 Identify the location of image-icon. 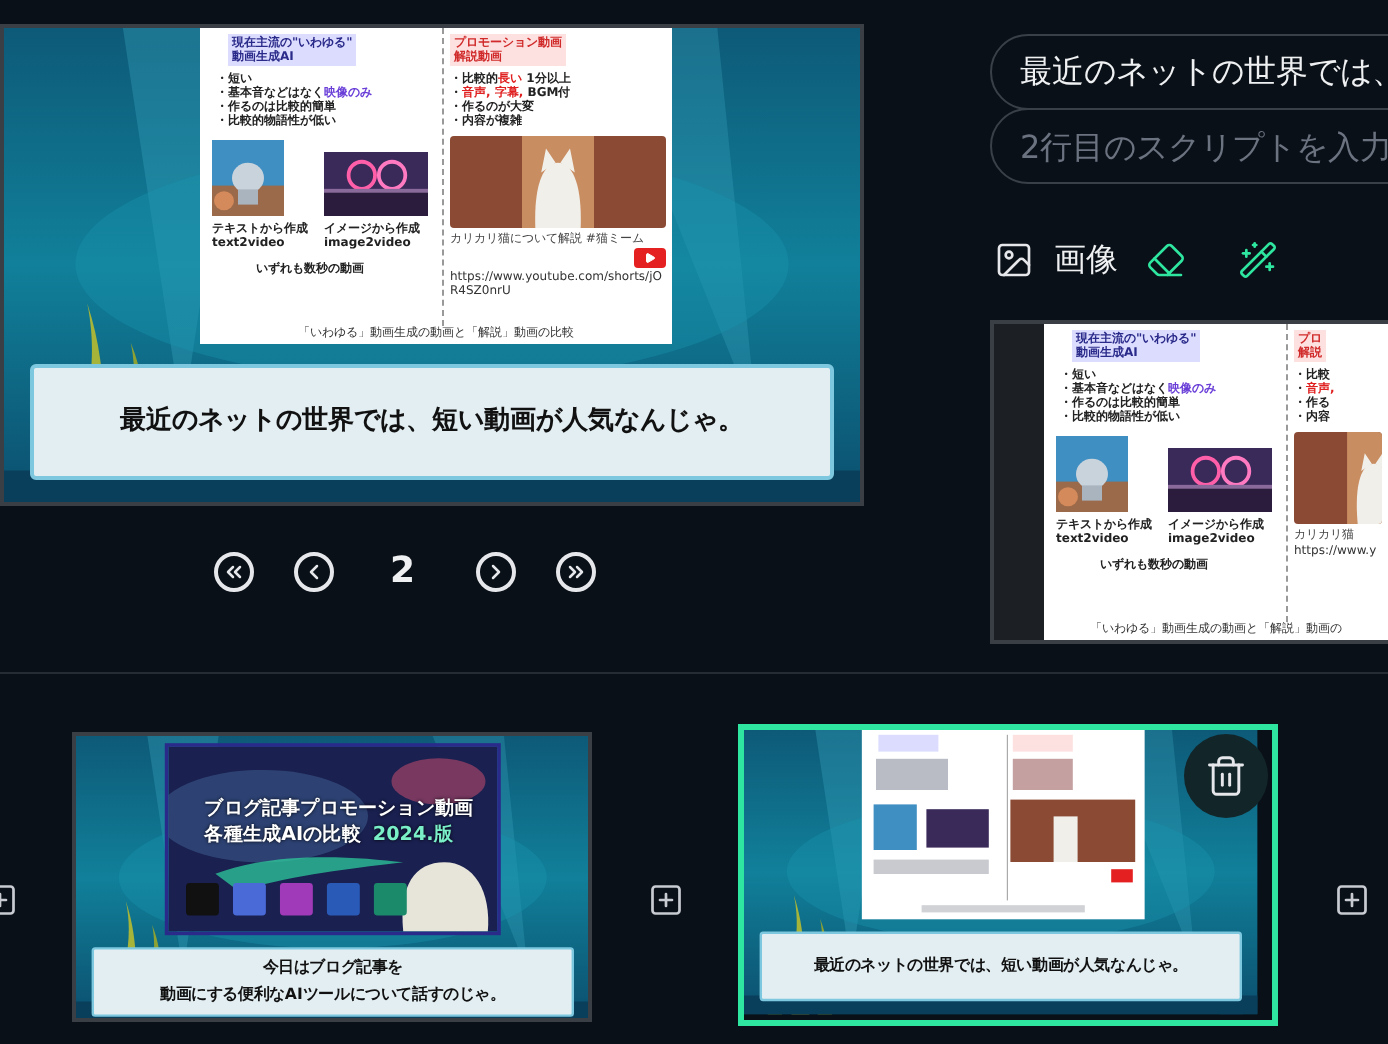
(1014, 260).